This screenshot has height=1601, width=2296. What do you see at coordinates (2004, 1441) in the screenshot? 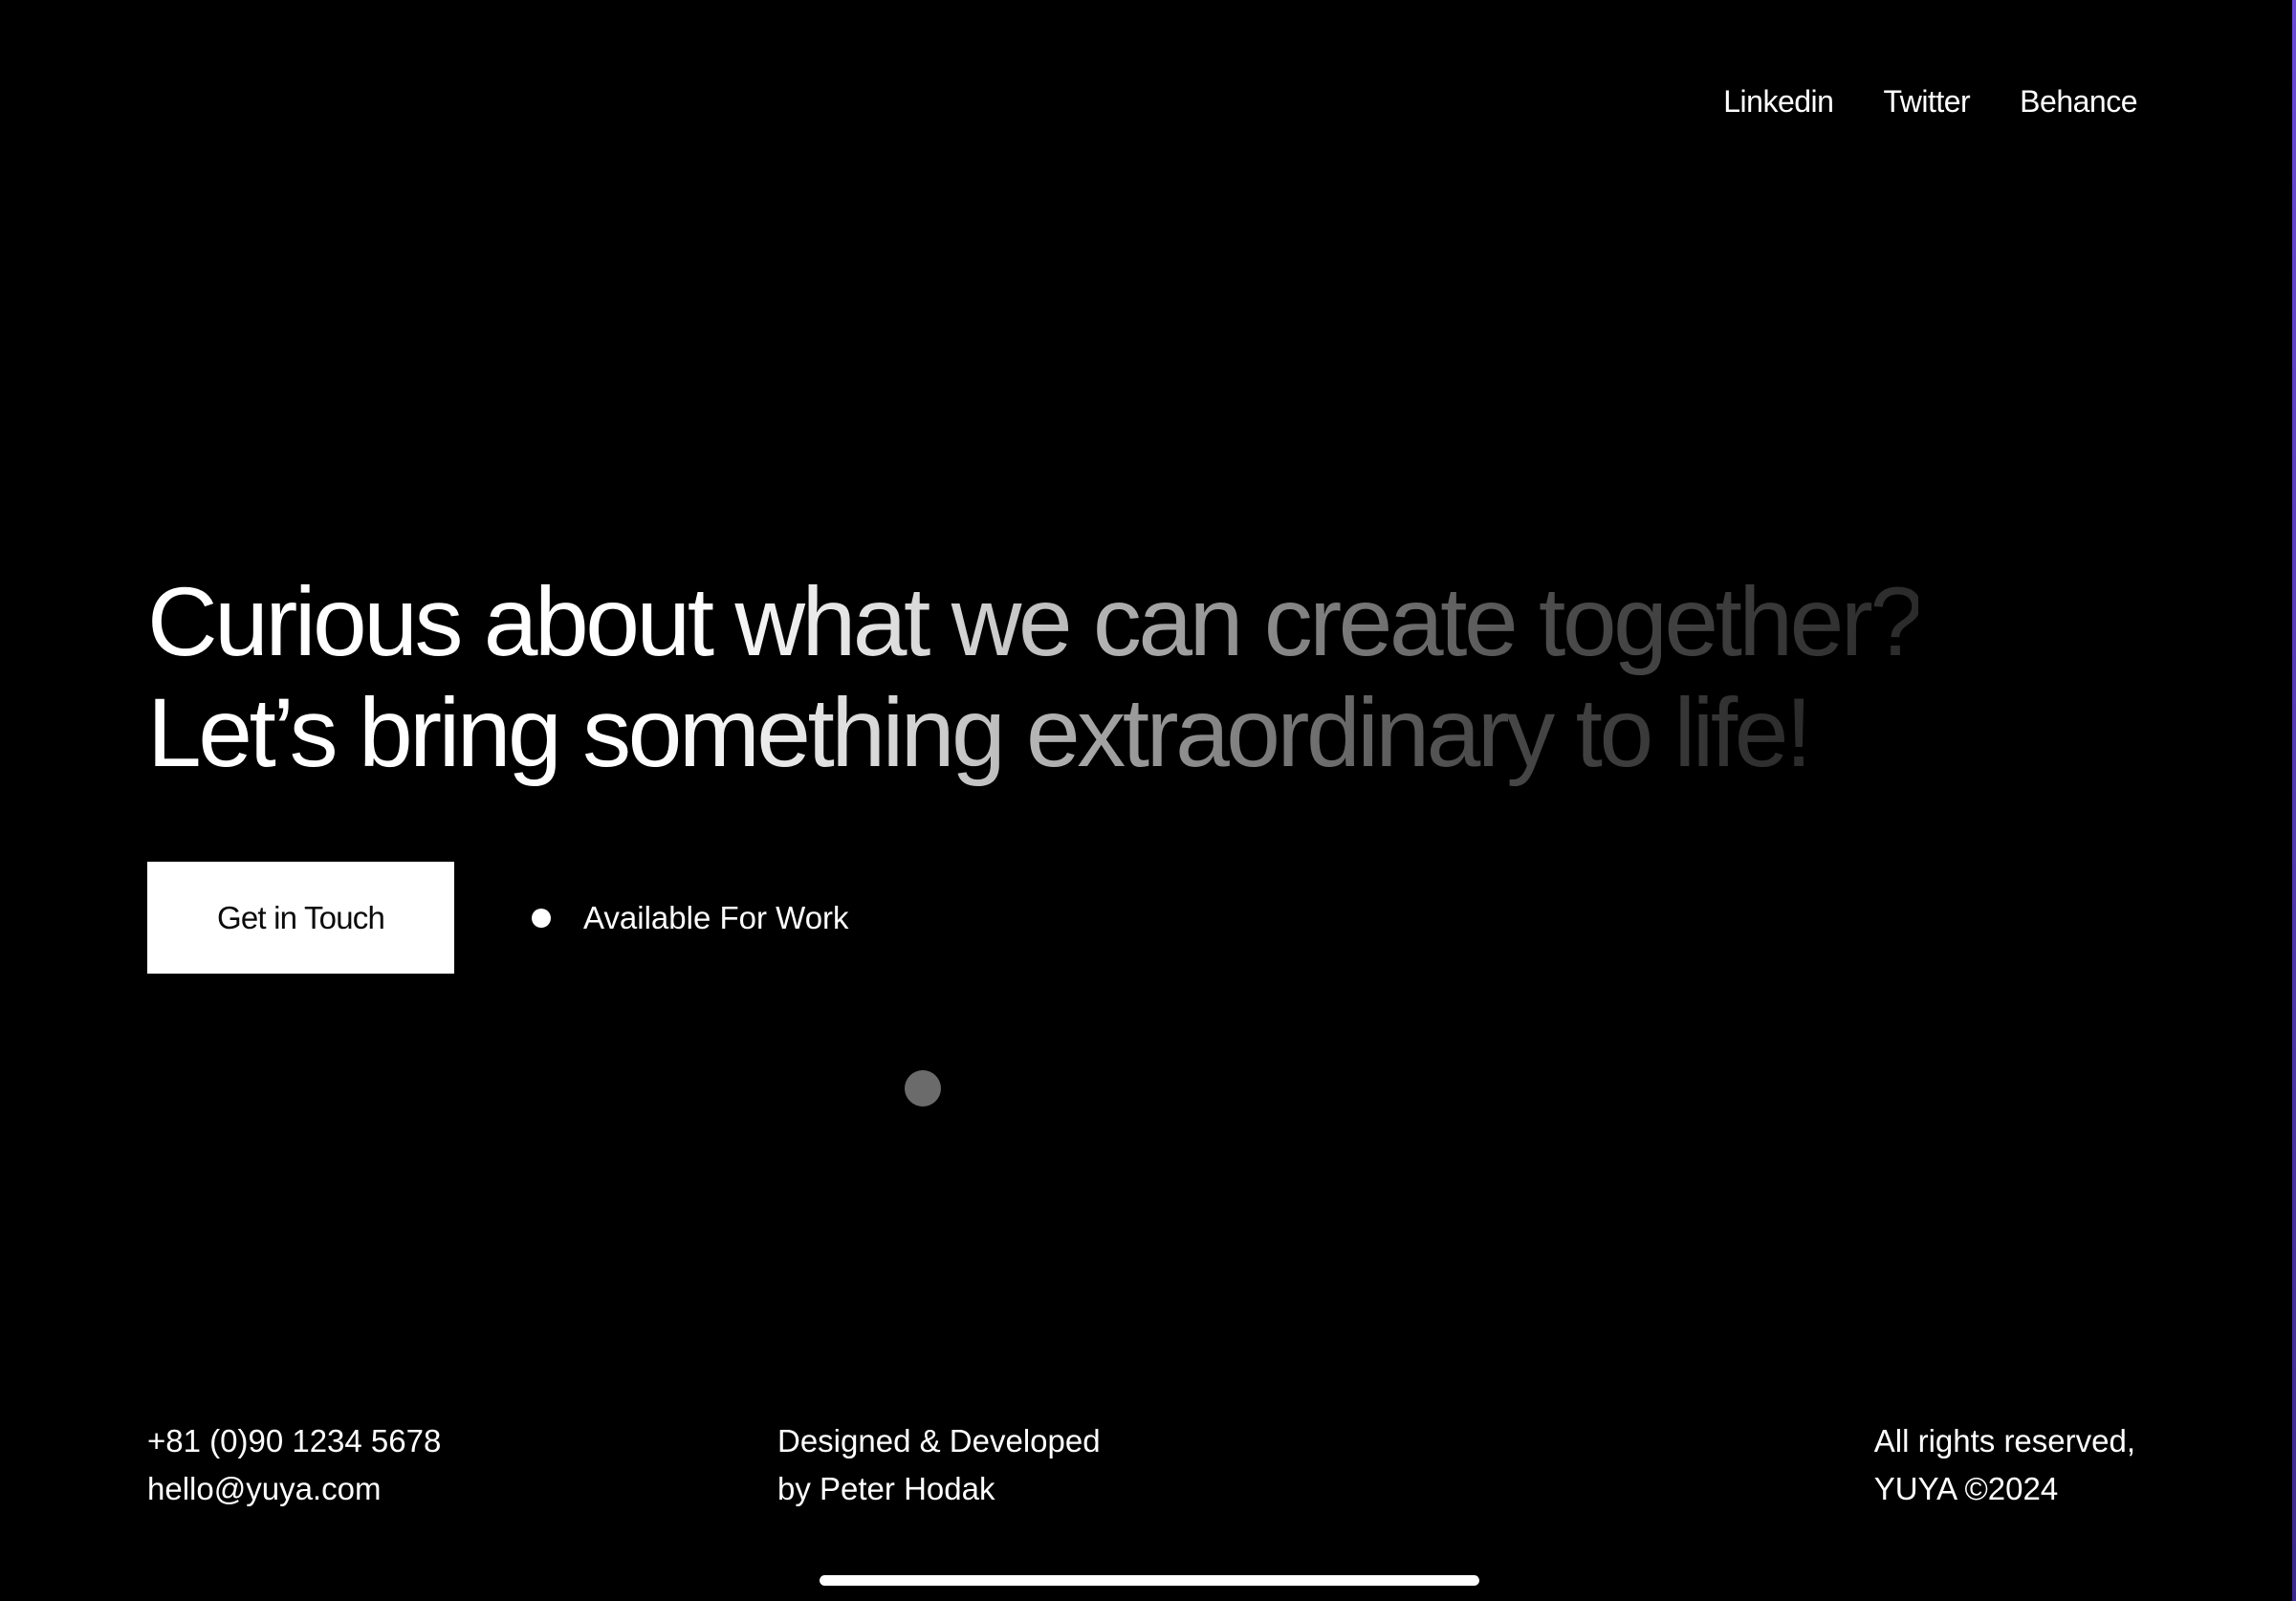
I see `rights-line-1: All rights reserved,` at bounding box center [2004, 1441].